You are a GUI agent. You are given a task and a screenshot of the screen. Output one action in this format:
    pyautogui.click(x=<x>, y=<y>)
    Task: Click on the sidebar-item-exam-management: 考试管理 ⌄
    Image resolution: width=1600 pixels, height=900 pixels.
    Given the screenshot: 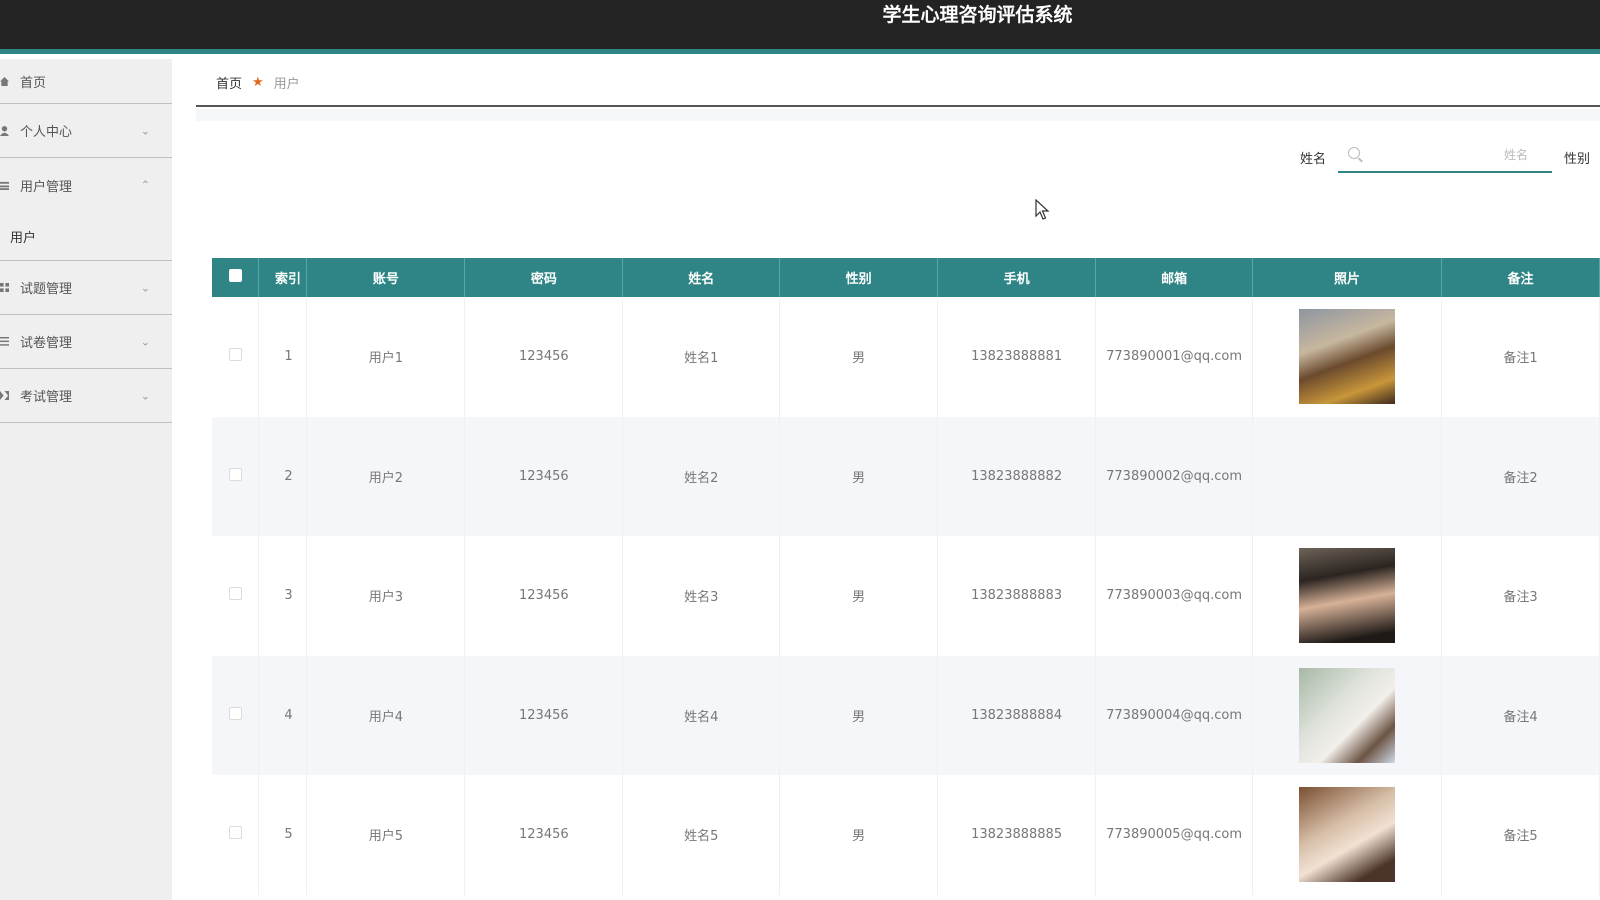 What is the action you would take?
    pyautogui.click(x=86, y=396)
    